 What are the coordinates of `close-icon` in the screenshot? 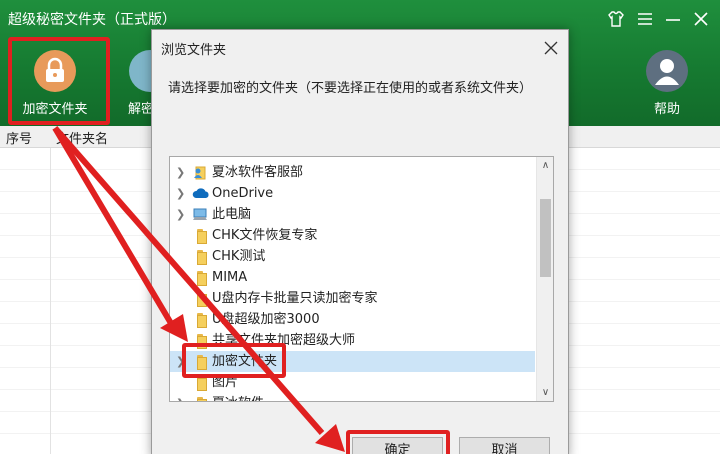 It's located at (701, 19).